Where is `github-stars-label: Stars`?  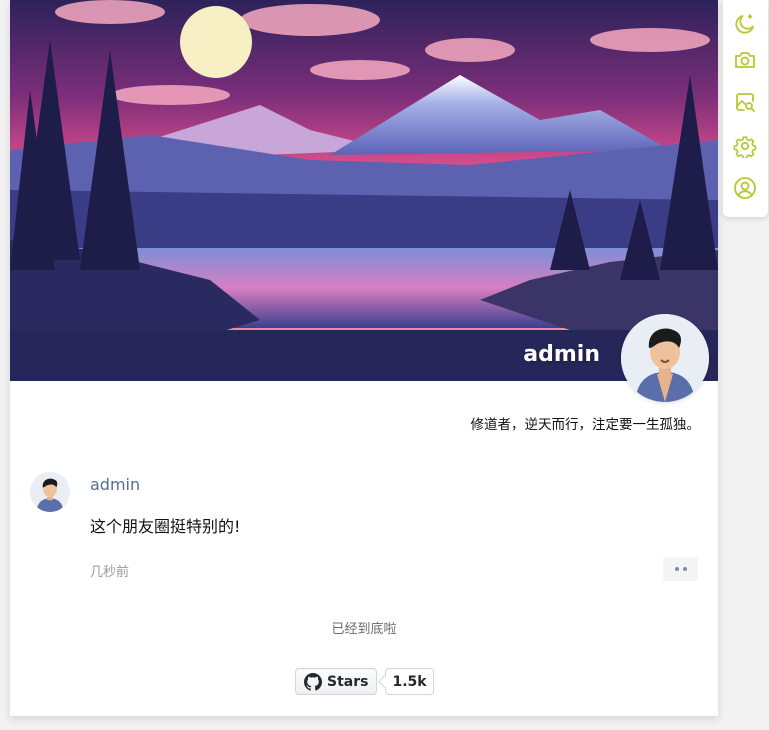 github-stars-label: Stars is located at coordinates (348, 681).